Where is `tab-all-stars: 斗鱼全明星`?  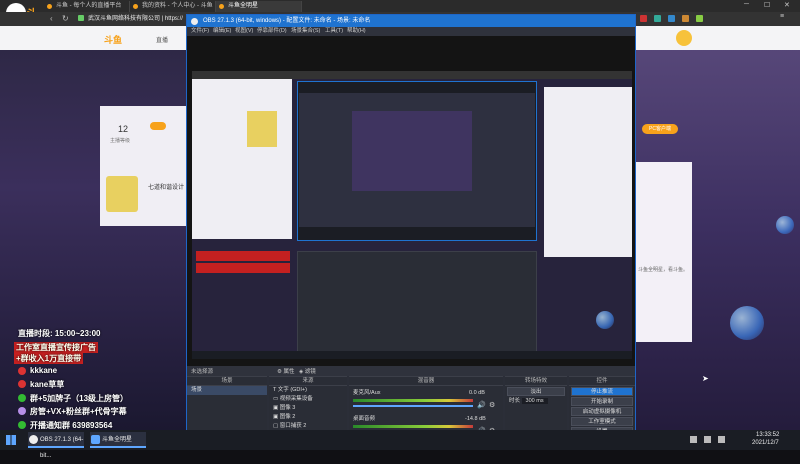
tab-all-stars: 斗鱼全明星 is located at coordinates (259, 6).